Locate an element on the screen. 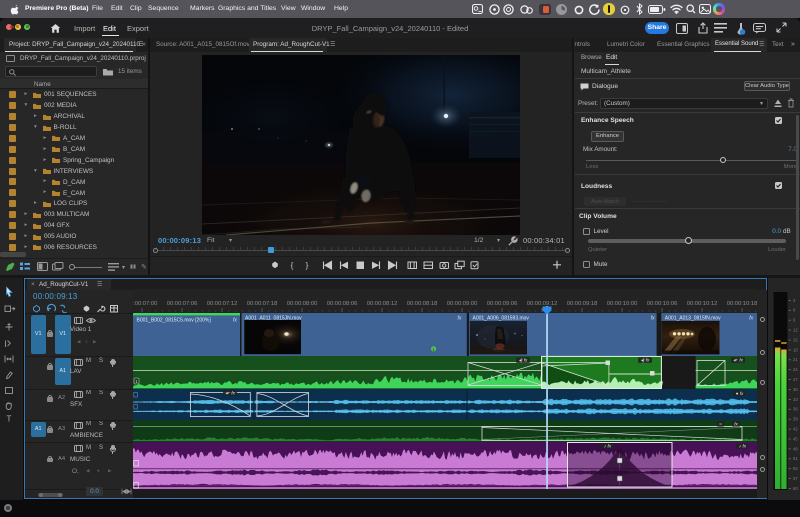 The height and width of the screenshot is (517, 800). svg-text: 00:00:10:12 is located at coordinates (702, 304).